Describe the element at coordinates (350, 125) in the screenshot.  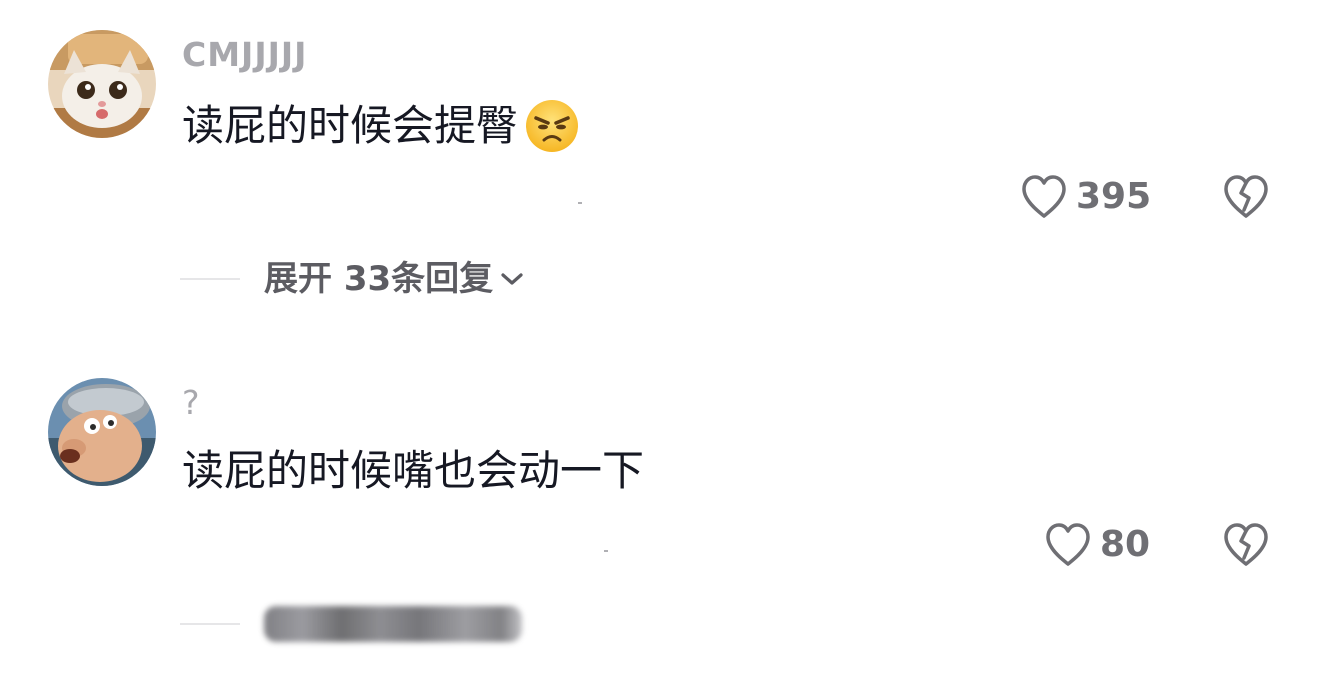
I see `comment-body: 读屁的时候会提臀` at that location.